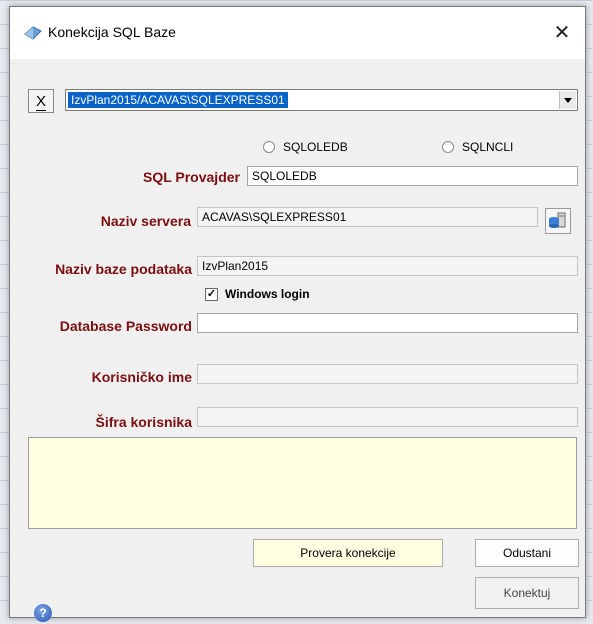 This screenshot has height=624, width=593. What do you see at coordinates (178, 100) in the screenshot?
I see `connection-select-value: IzvPlan2015/ACAVAS\SQLEXPRESS01` at bounding box center [178, 100].